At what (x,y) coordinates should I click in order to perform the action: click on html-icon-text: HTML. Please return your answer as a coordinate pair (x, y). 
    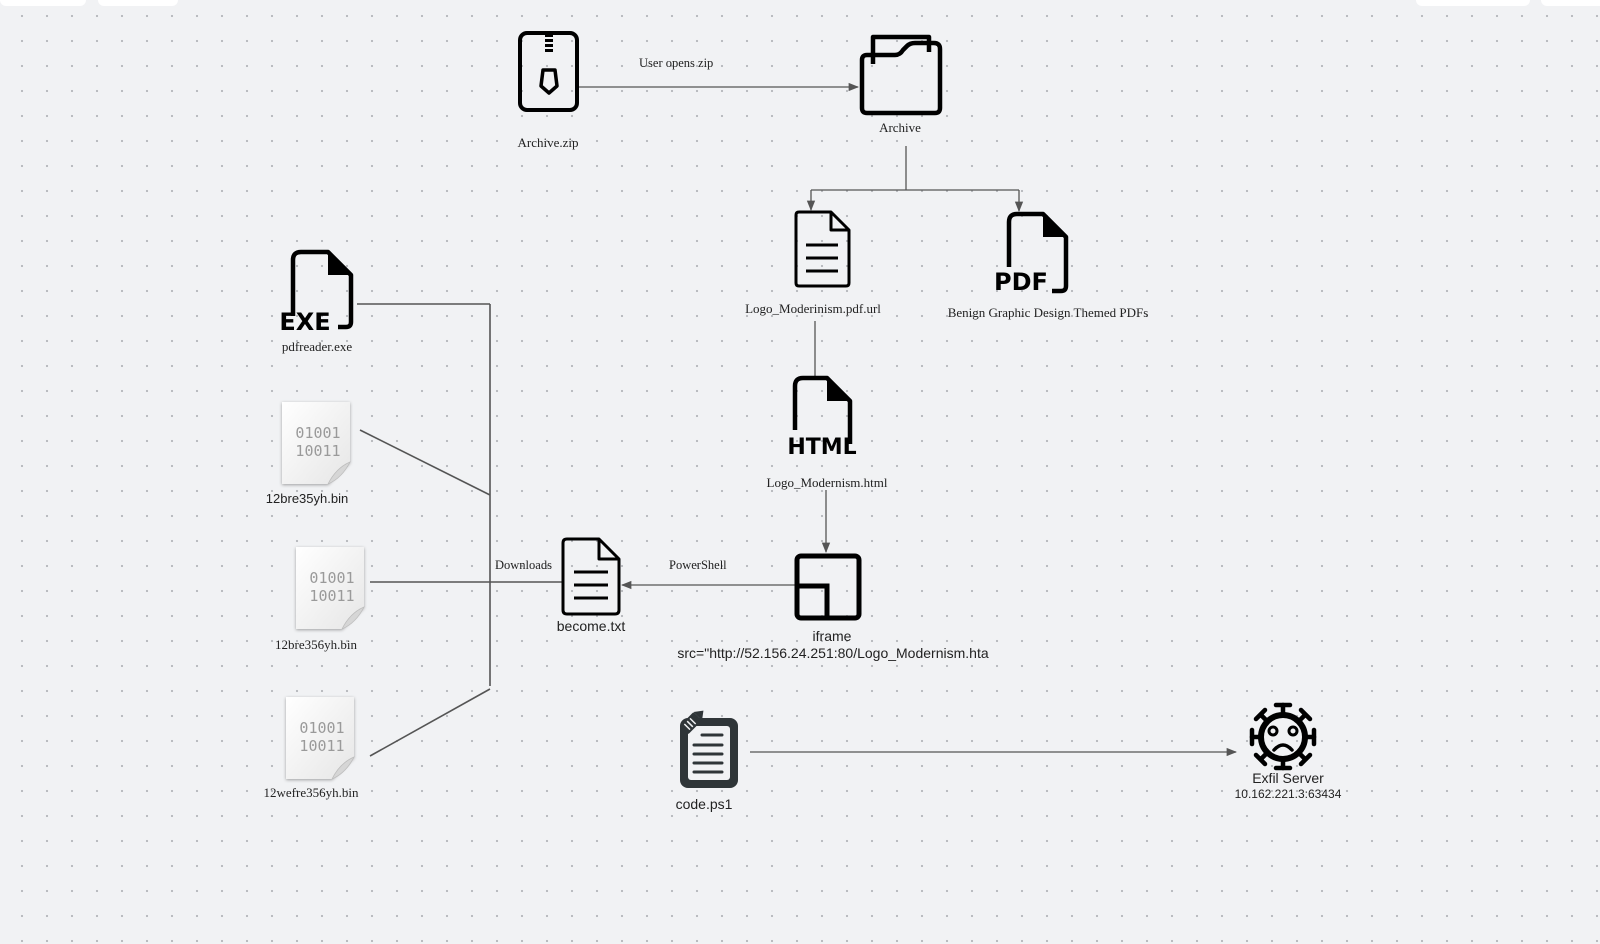
    Looking at the image, I should click on (821, 447).